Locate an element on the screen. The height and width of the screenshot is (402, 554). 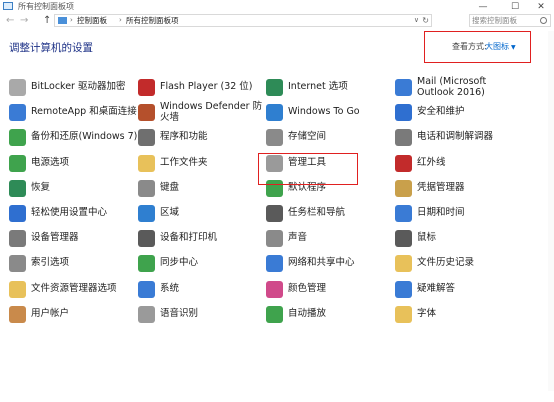
item-label: 文件资源管理器选项 is located at coordinates (74, 288).